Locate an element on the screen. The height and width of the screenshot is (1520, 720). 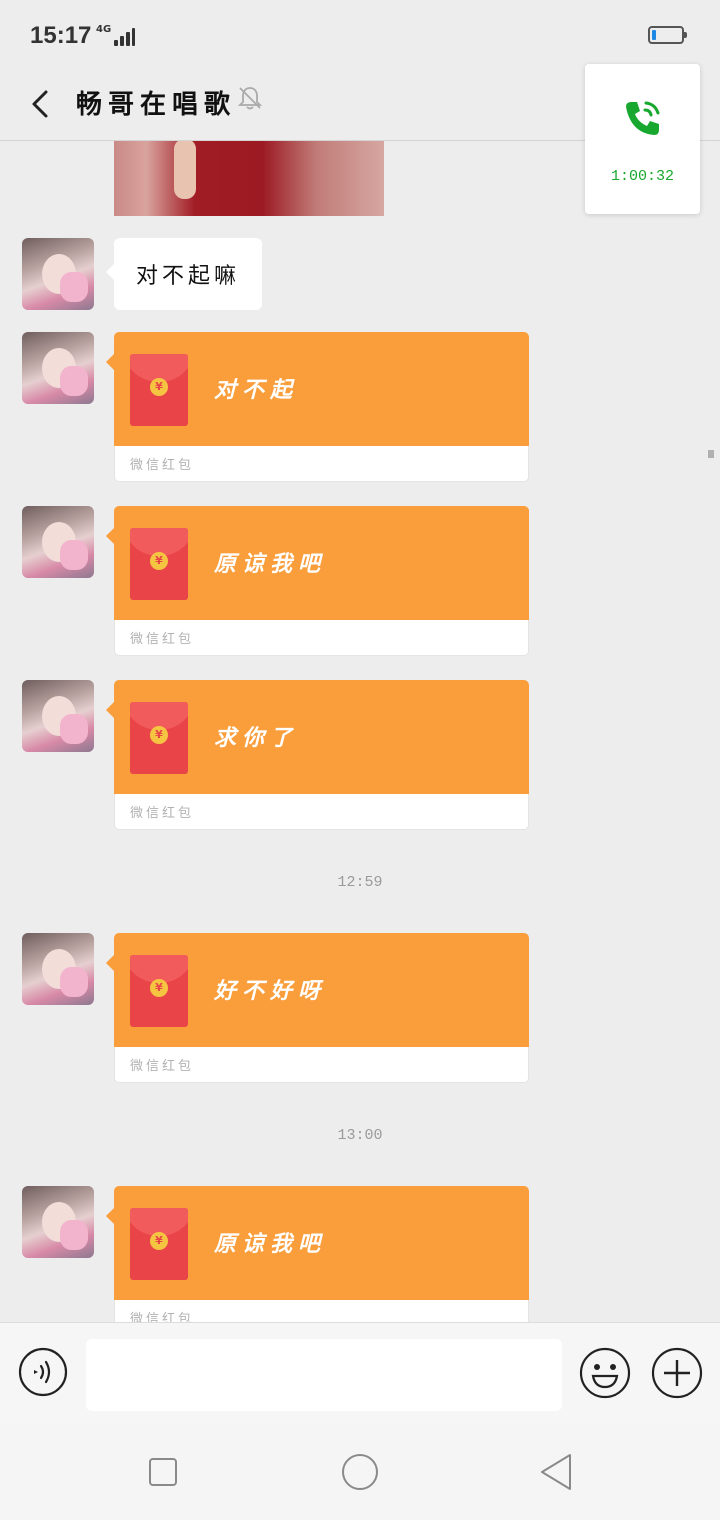
network-type: 4G is located at coordinates (104, 29).